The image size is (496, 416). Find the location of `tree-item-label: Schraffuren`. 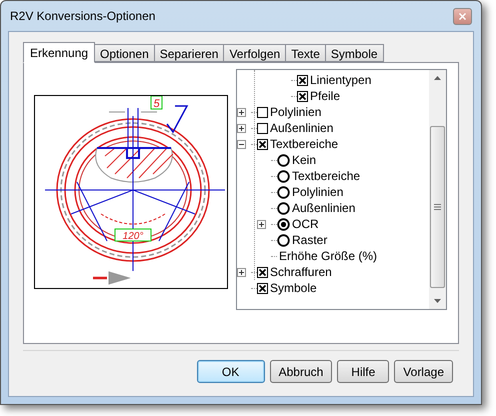

tree-item-label: Schraffuren is located at coordinates (301, 272).